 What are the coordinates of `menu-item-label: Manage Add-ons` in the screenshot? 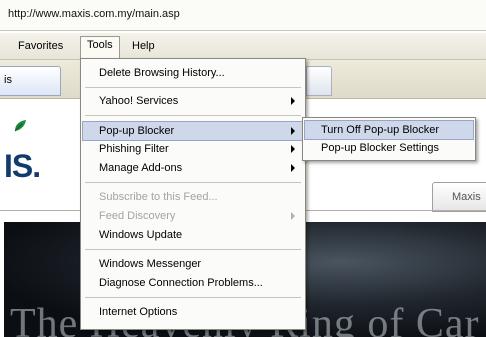 It's located at (141, 168).